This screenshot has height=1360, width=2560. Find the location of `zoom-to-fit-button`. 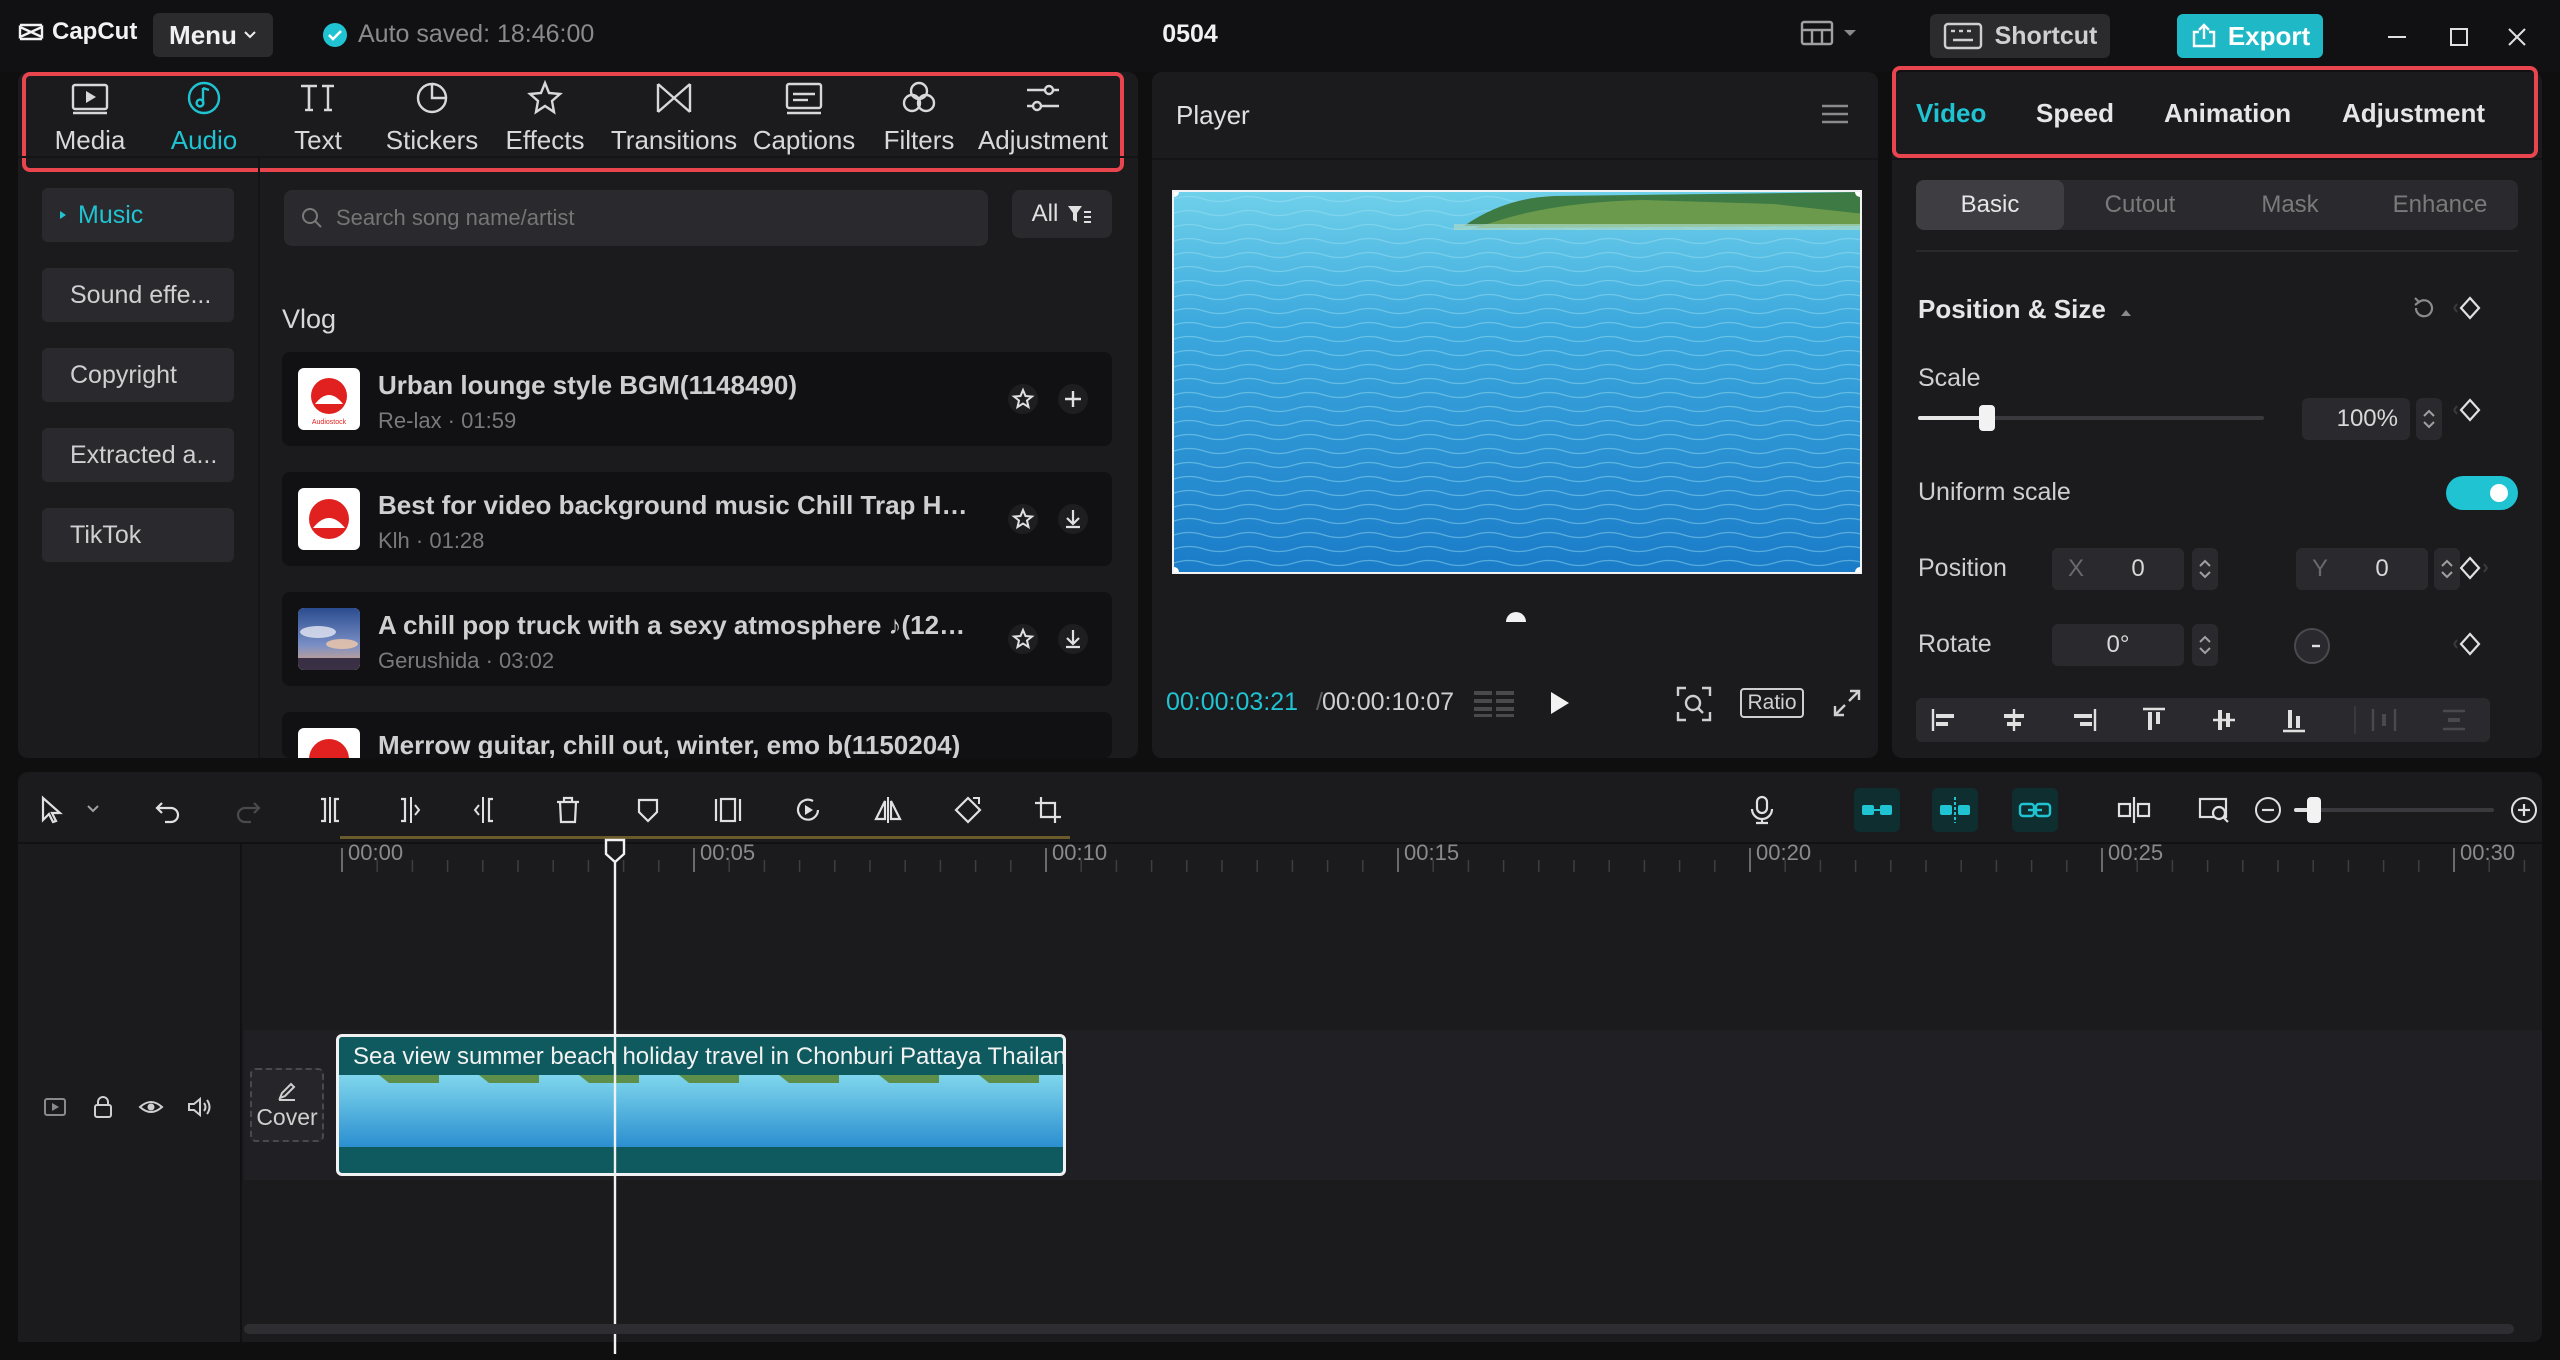

zoom-to-fit-button is located at coordinates (2214, 810).